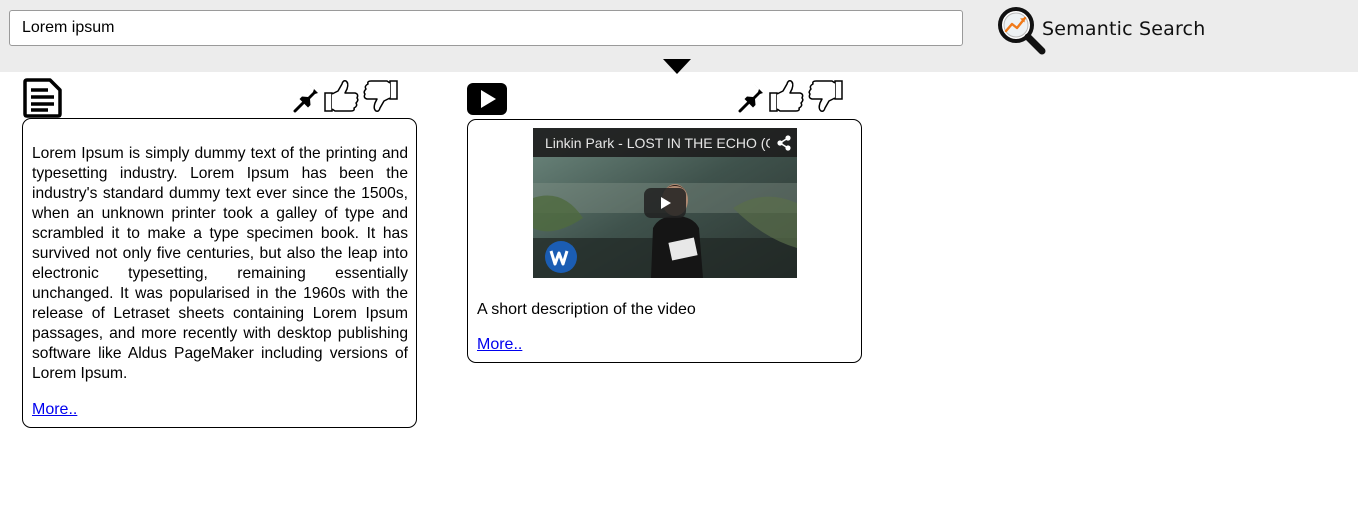  Describe the element at coordinates (219, 99) in the screenshot. I see `result-header-document` at that location.